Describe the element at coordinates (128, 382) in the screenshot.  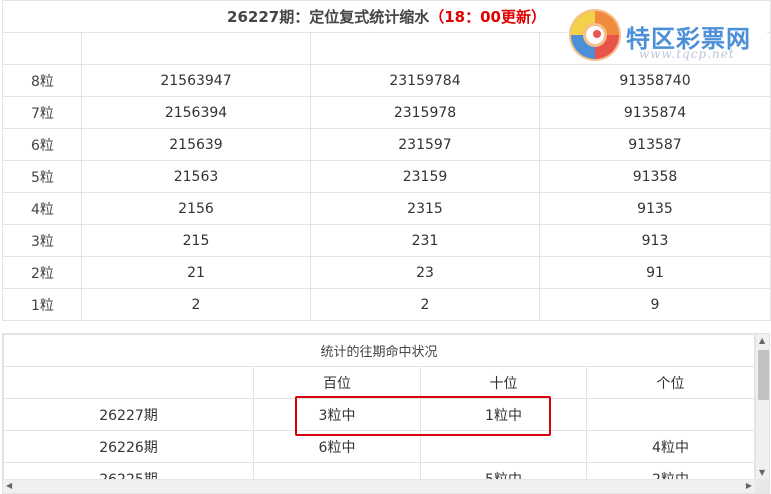
I see `history-header-cell` at that location.